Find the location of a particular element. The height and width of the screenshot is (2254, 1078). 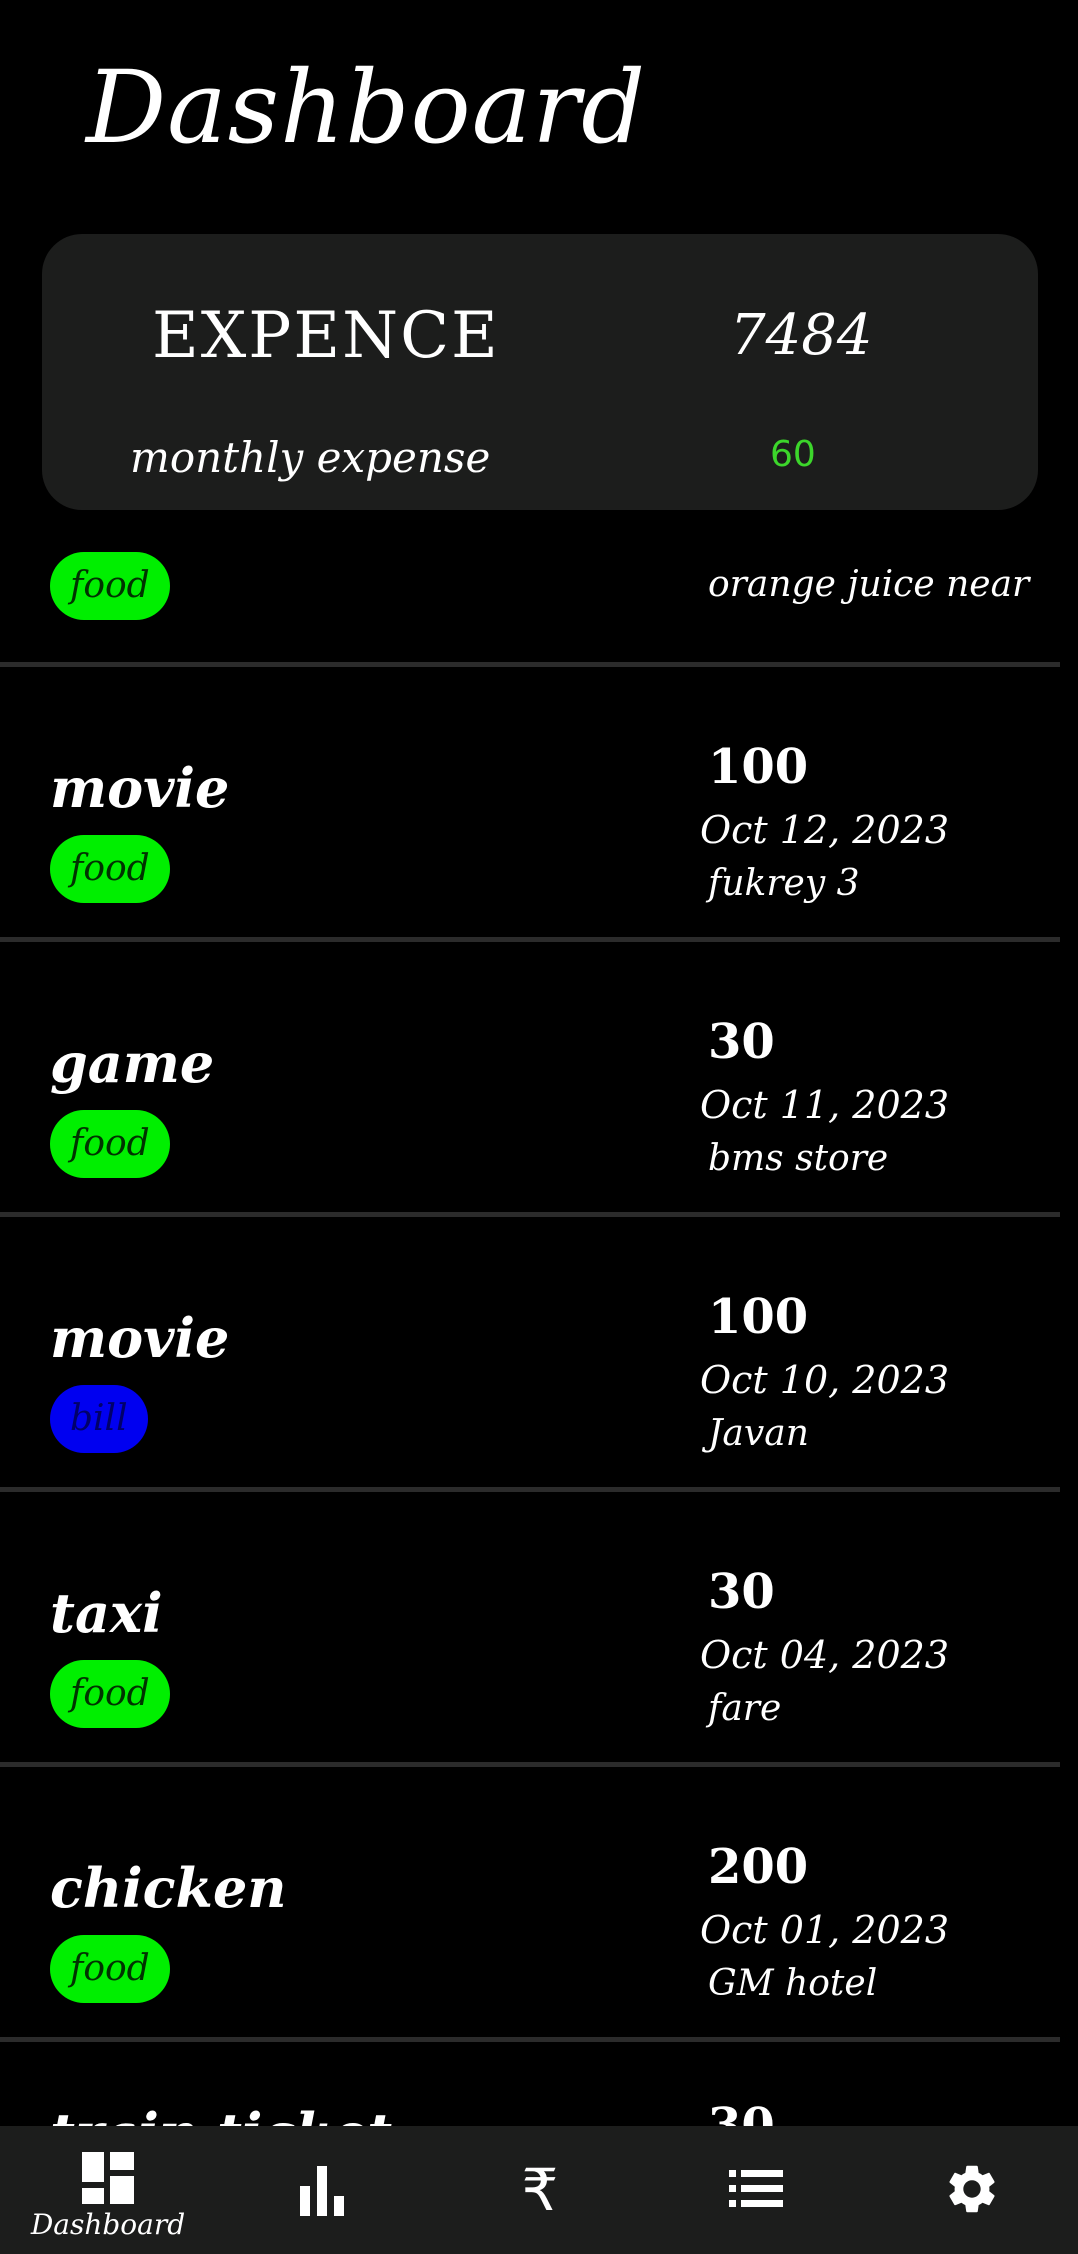

chart-icon is located at coordinates (322, 2191).